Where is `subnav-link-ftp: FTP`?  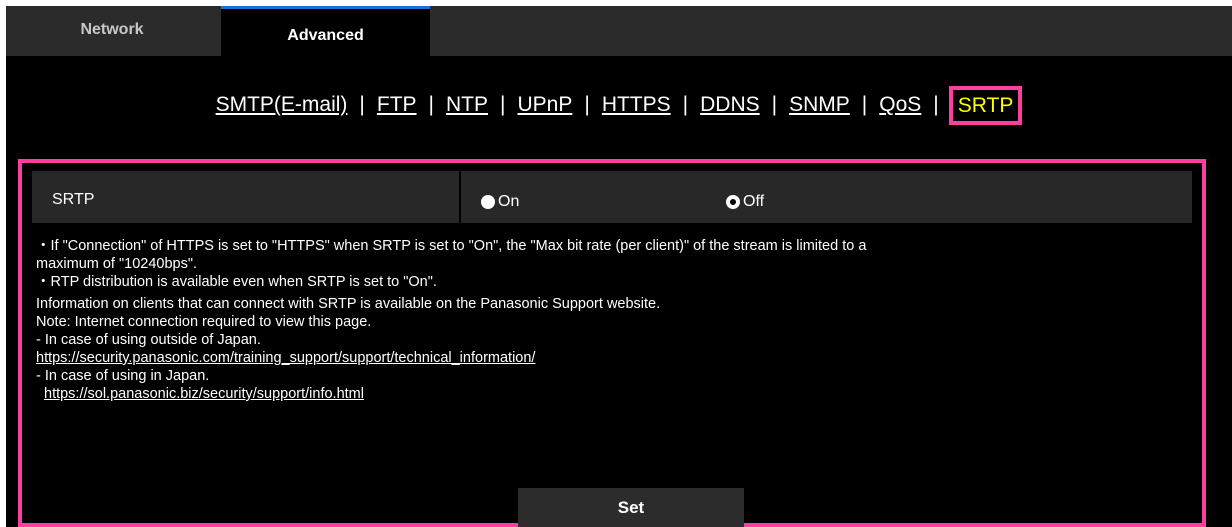 subnav-link-ftp: FTP is located at coordinates (397, 105).